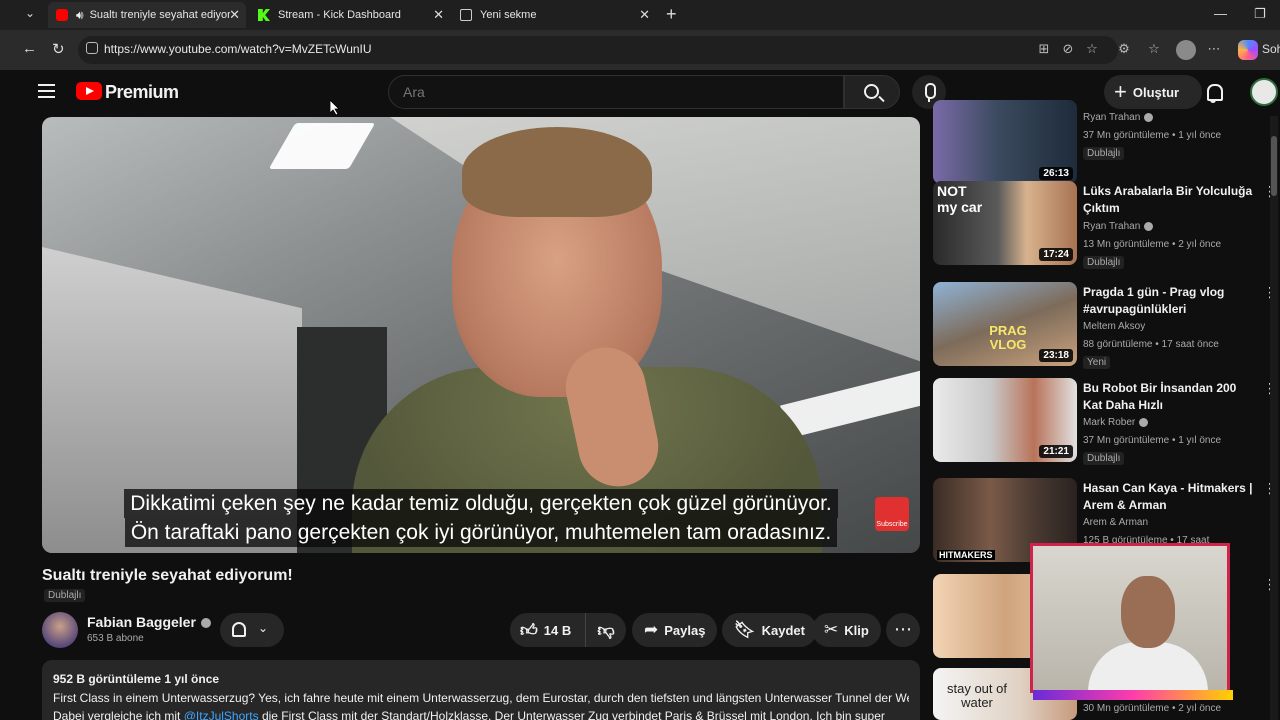 Image resolution: width=1280 pixels, height=720 pixels. Describe the element at coordinates (966, 555) in the screenshot. I see `thumbnail-text: HITMAKERS` at that location.